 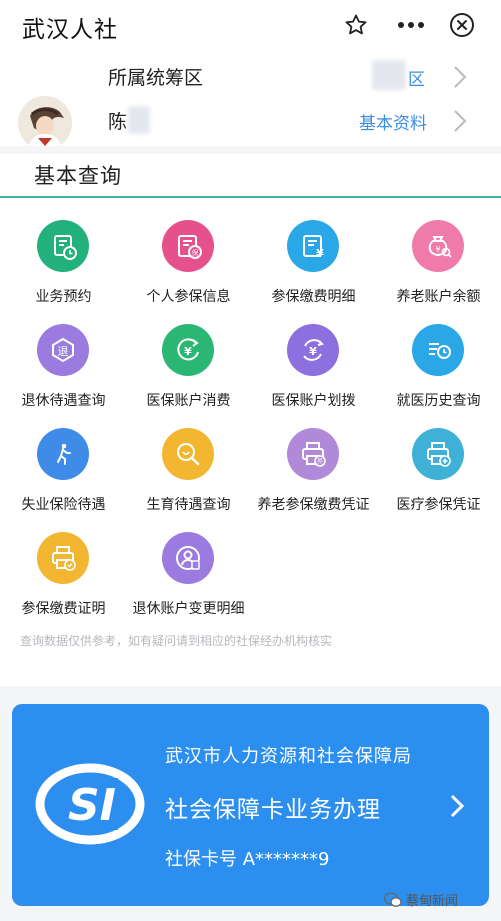 What do you see at coordinates (273, 810) in the screenshot?
I see `card-service-title: 社会保障卡业务办理` at bounding box center [273, 810].